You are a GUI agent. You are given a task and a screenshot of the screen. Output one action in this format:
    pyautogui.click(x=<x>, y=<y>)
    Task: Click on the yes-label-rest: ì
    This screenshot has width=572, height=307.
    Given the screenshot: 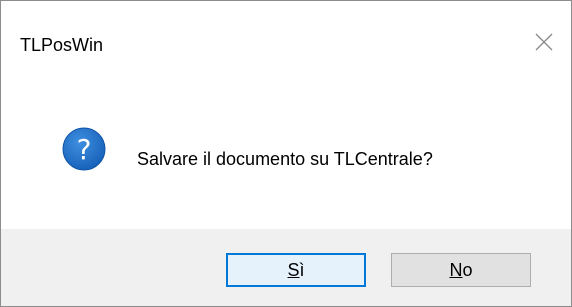 What is the action you would take?
    pyautogui.click(x=302, y=269)
    